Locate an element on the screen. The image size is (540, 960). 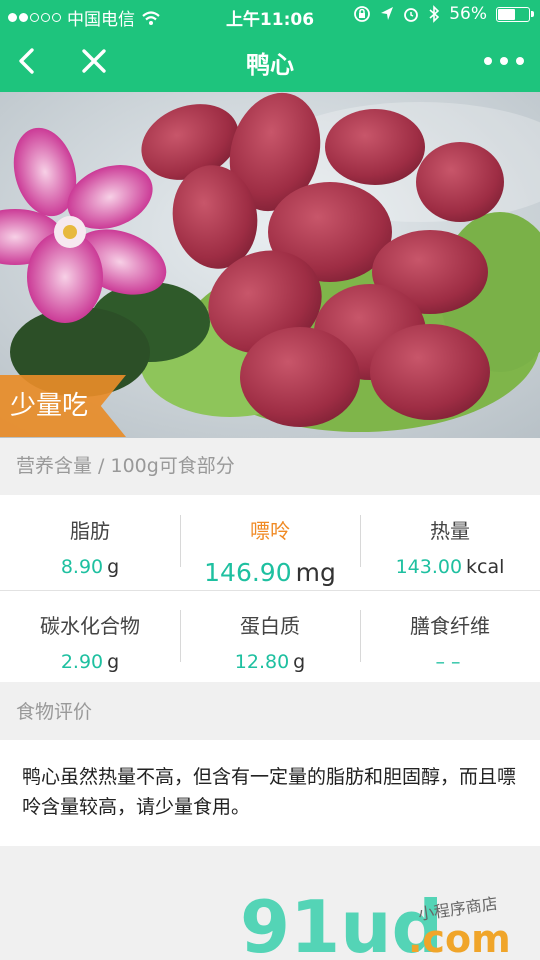
more-button is located at coordinates (504, 61).